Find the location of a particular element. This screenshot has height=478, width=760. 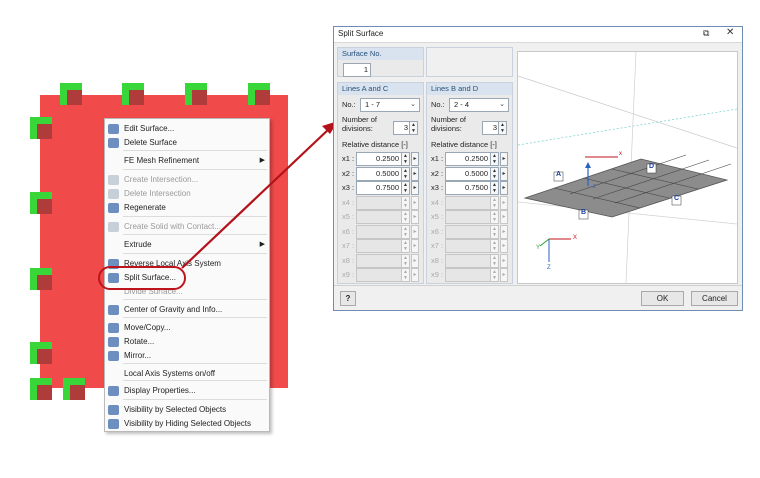

x8-label: x8 : is located at coordinates (437, 260).